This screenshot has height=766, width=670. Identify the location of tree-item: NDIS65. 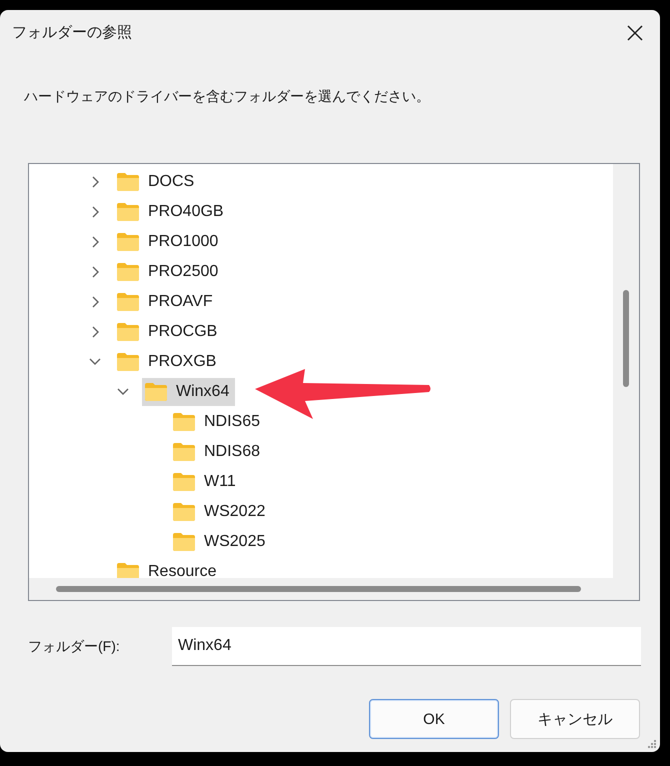
(218, 422).